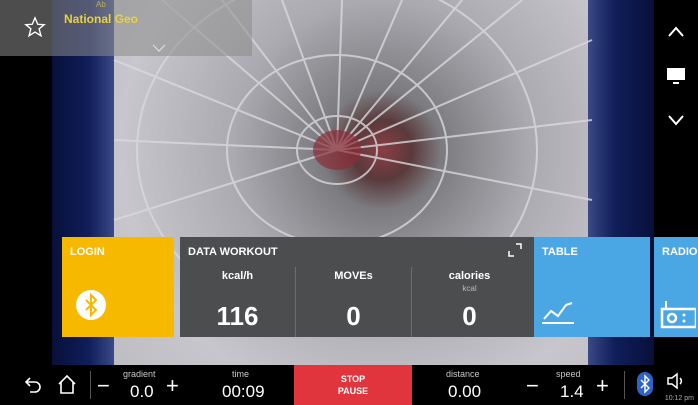 Image resolution: width=698 pixels, height=405 pixels. Describe the element at coordinates (237, 276) in the screenshot. I see `stat-label: kcal/h` at that location.